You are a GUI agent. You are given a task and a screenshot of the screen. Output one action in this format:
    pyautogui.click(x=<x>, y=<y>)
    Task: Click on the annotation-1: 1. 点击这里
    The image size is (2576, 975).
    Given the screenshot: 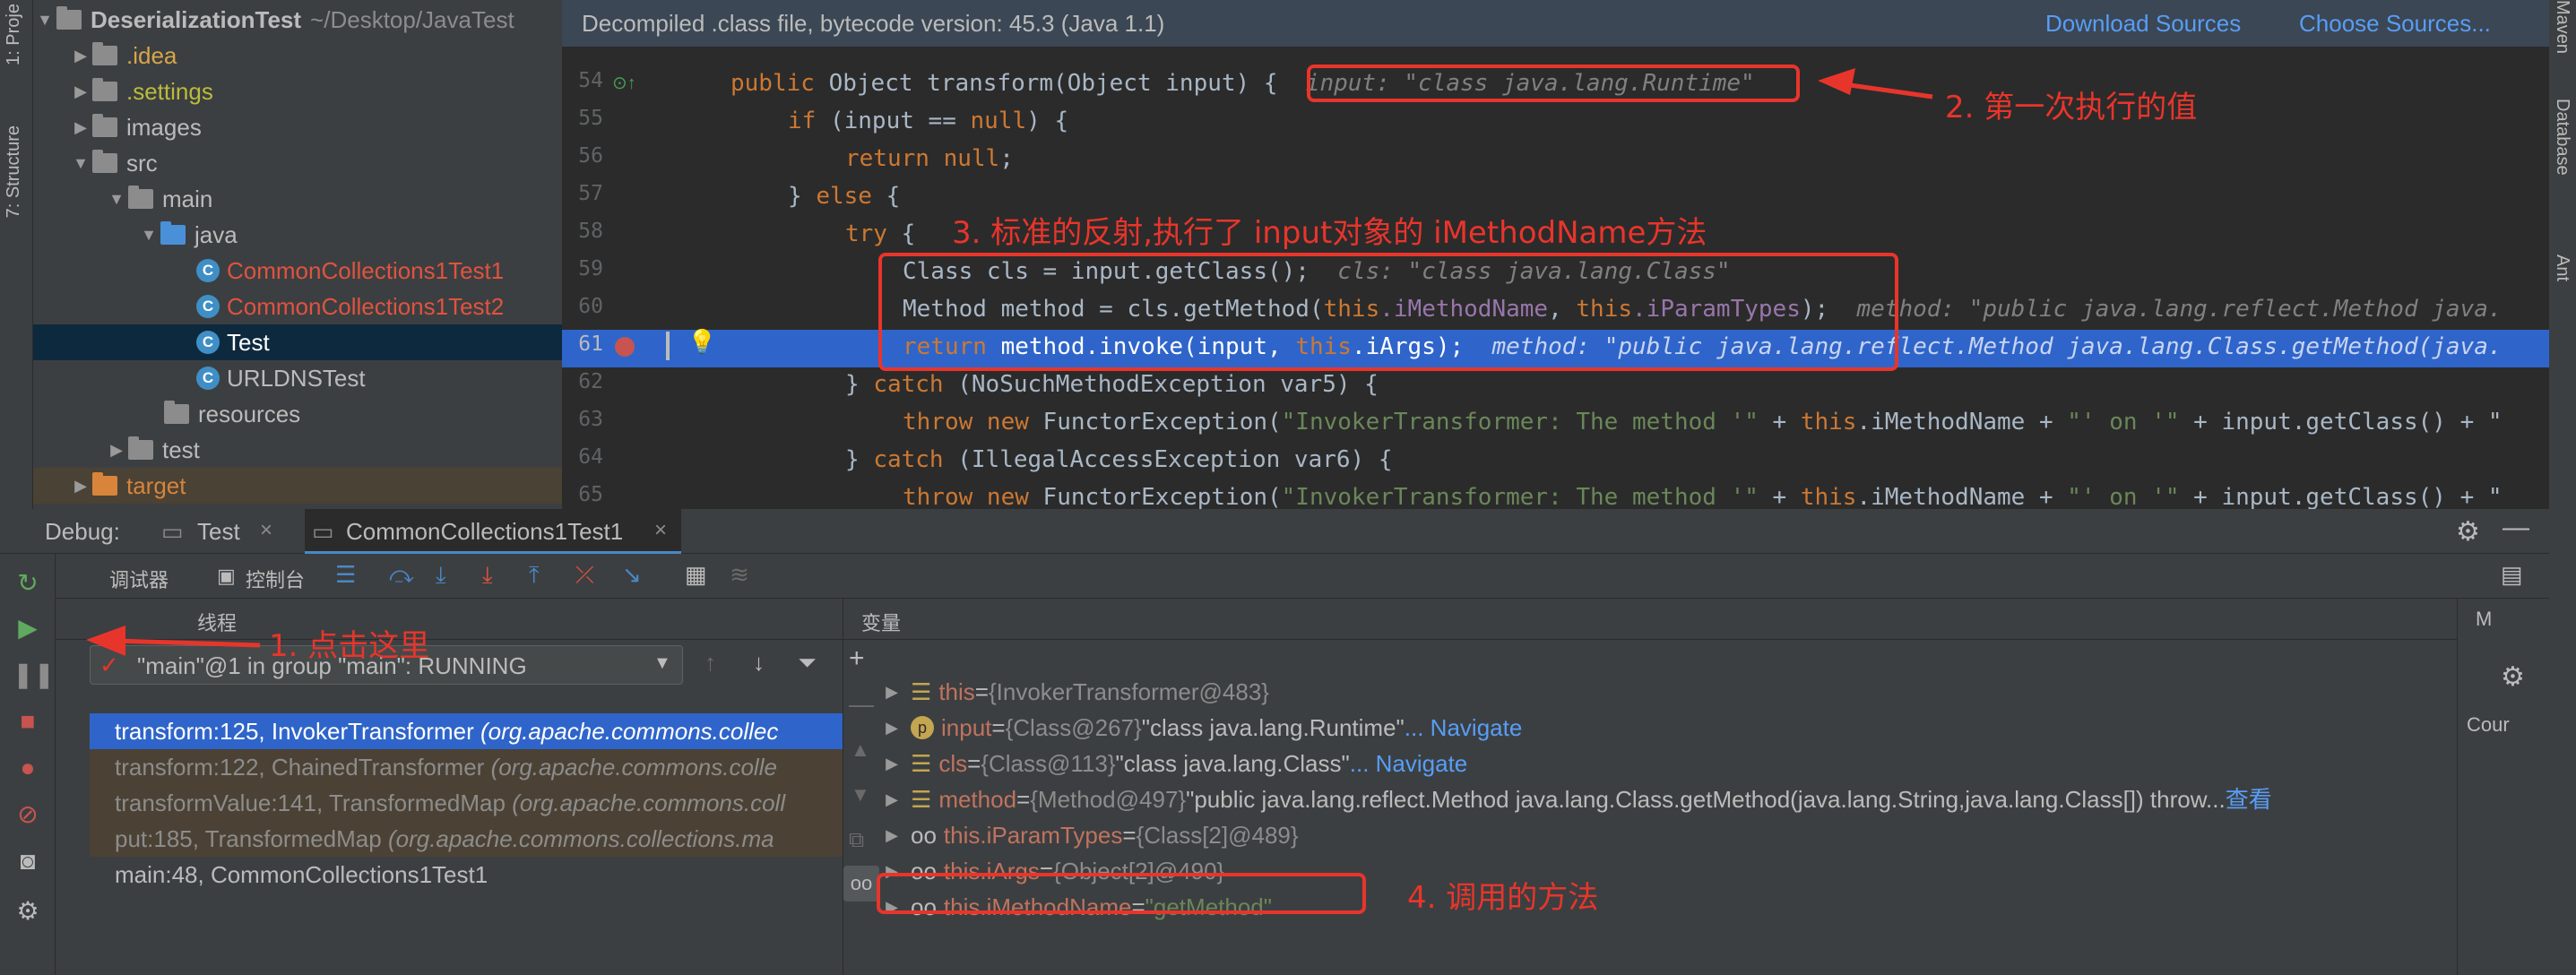 What is the action you would take?
    pyautogui.click(x=349, y=646)
    